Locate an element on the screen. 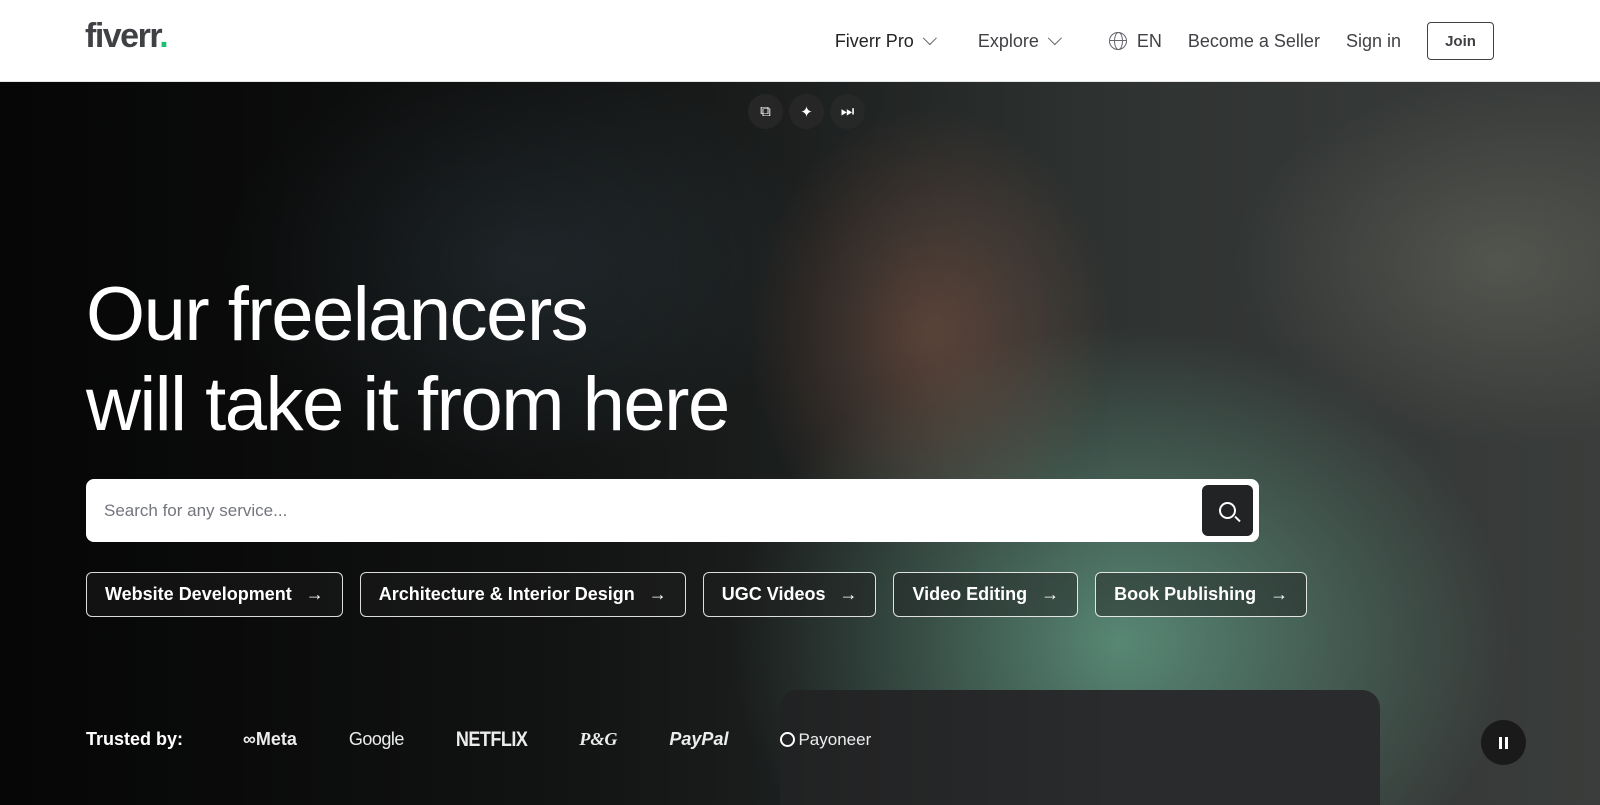  category-label: Website Development is located at coordinates (198, 594).